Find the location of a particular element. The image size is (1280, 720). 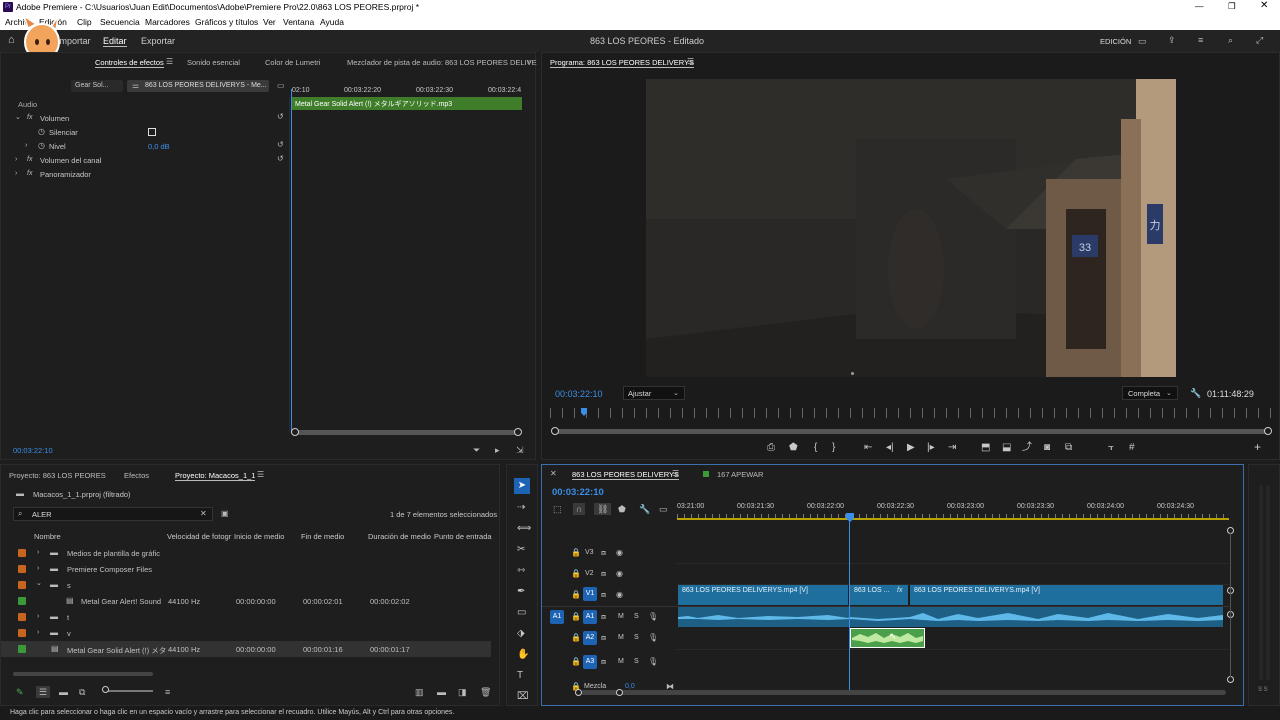

list-item: › ▬ Medios de plantilla de gráfic is located at coordinates (246, 553).